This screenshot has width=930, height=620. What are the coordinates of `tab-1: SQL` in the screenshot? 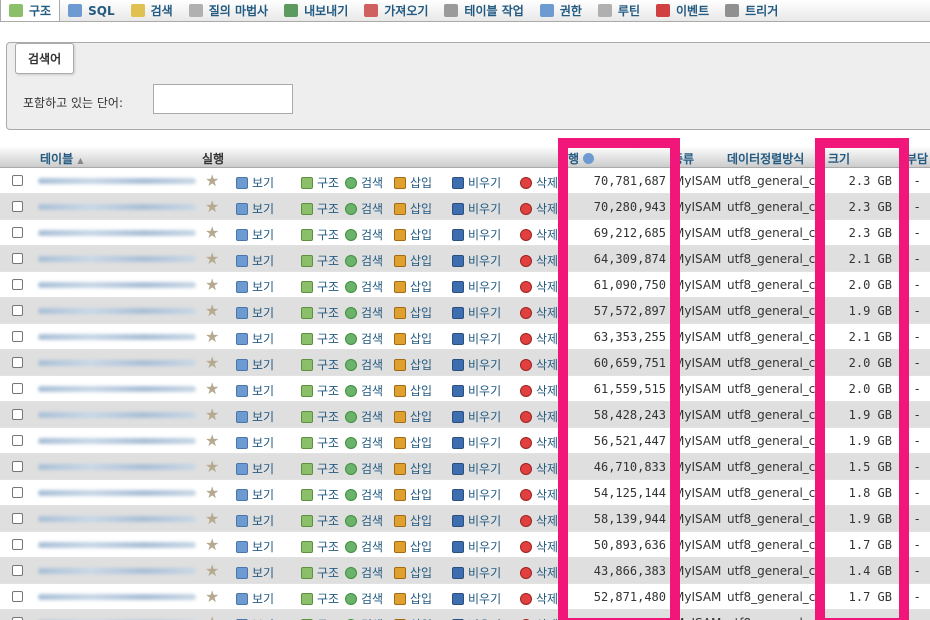 It's located at (91, 10).